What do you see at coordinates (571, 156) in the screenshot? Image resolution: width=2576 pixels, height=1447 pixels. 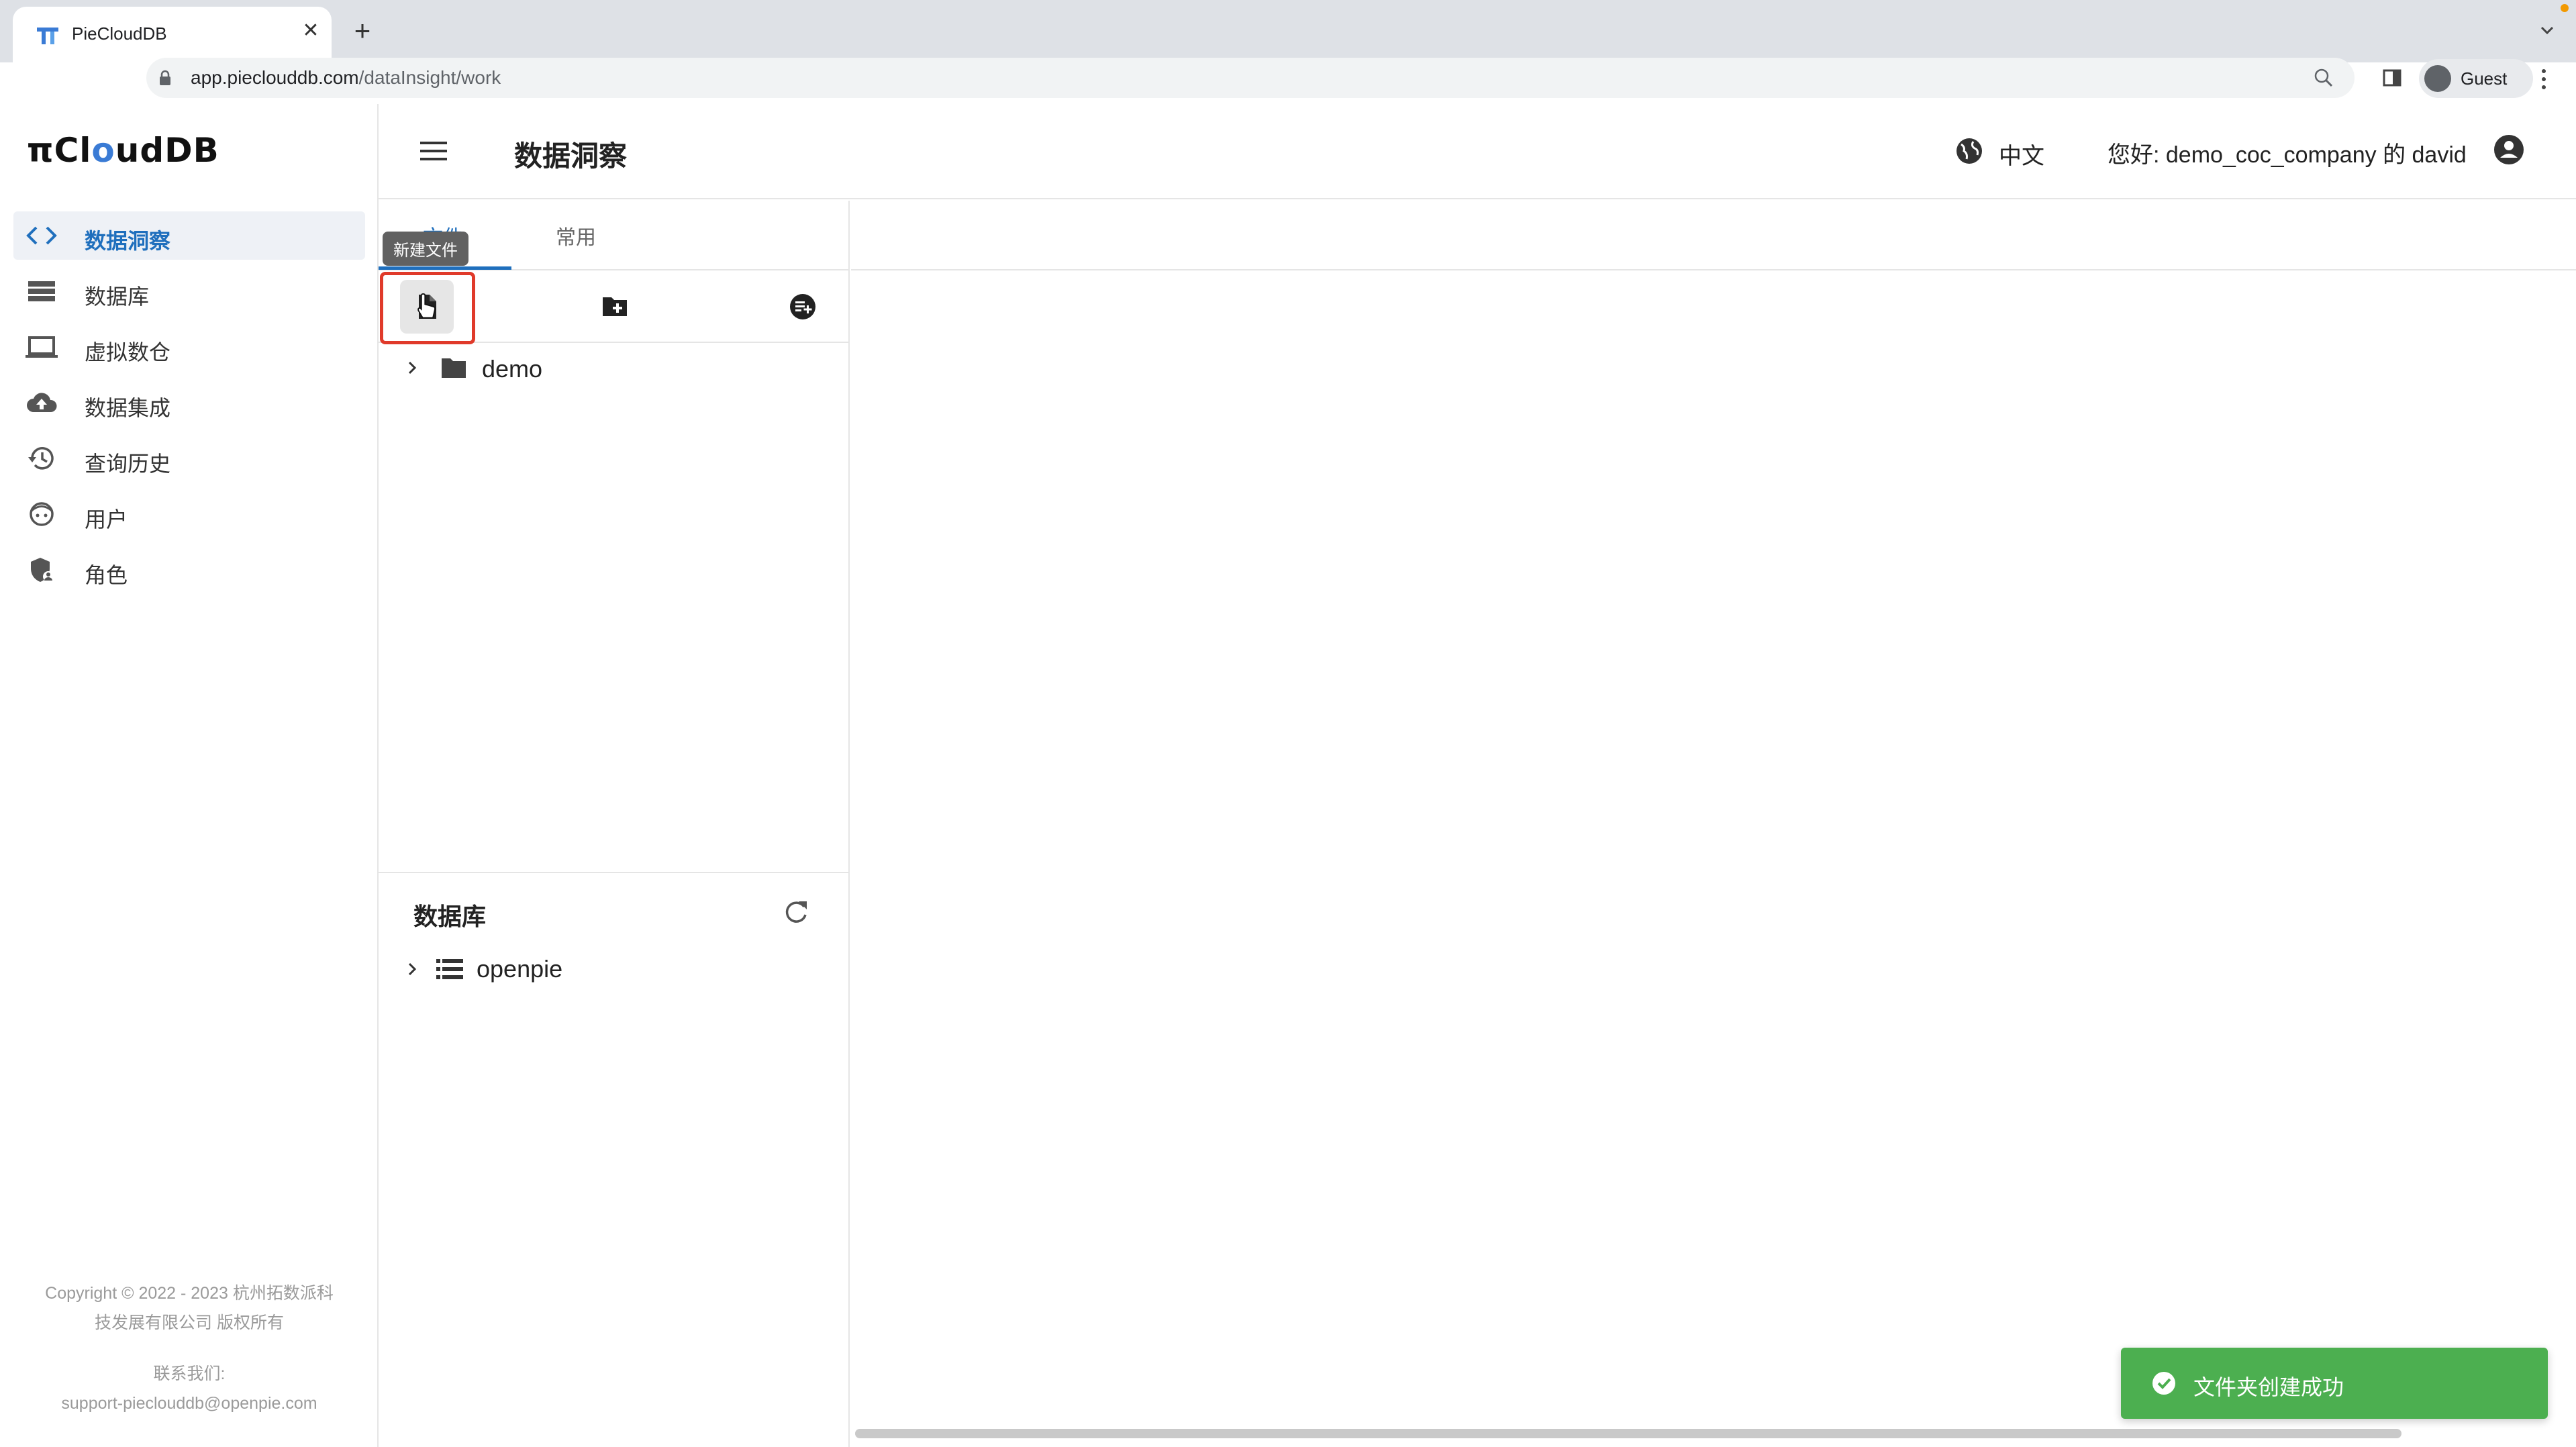 I see `page-title: 数据洞察` at bounding box center [571, 156].